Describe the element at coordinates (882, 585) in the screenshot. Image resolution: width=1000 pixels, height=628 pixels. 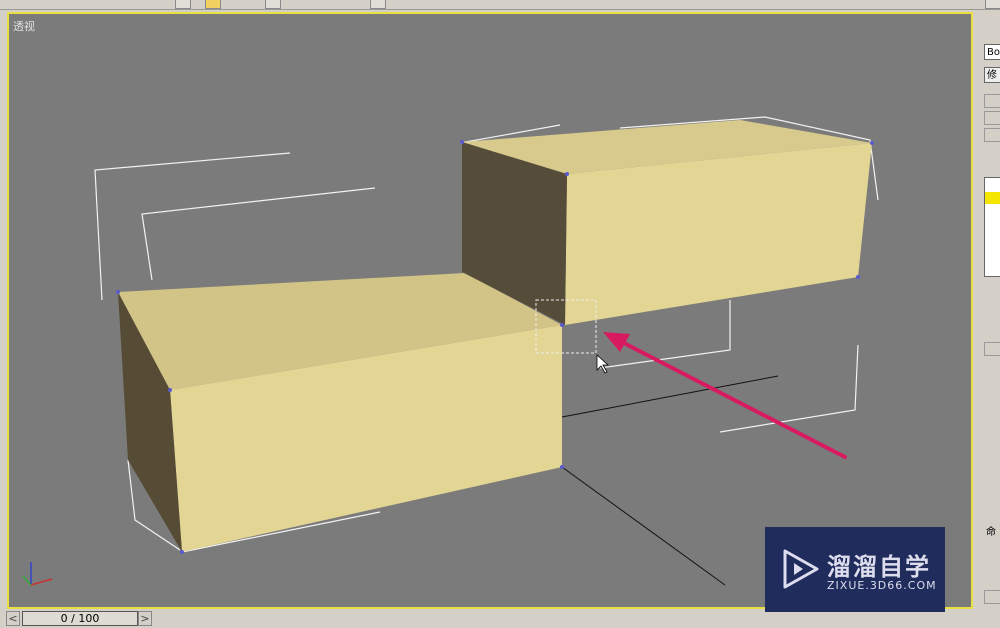
I see `watermark-url: ZIXUE.3D66.COM` at that location.